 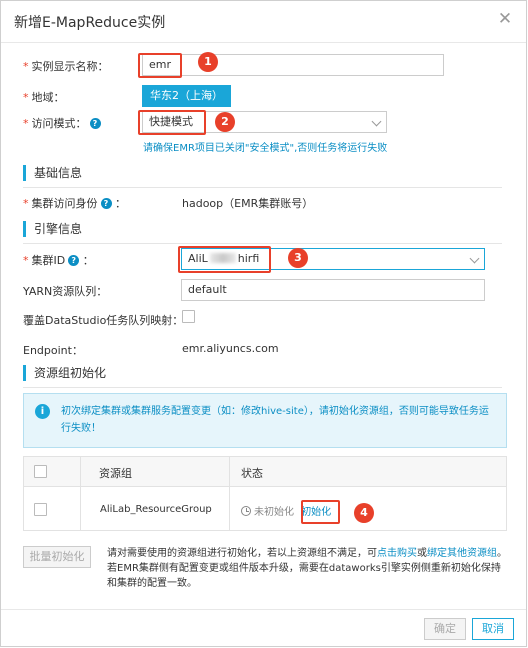 What do you see at coordinates (186, 96) in the screenshot?
I see `region-tag: 华东2（上海）` at bounding box center [186, 96].